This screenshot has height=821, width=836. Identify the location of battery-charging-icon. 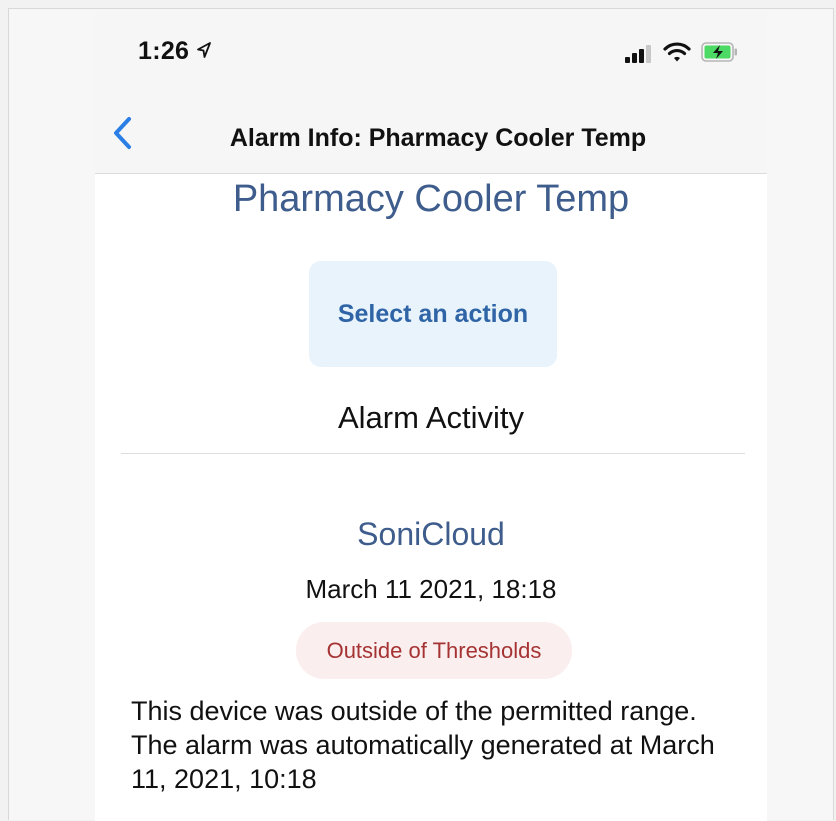
(720, 54).